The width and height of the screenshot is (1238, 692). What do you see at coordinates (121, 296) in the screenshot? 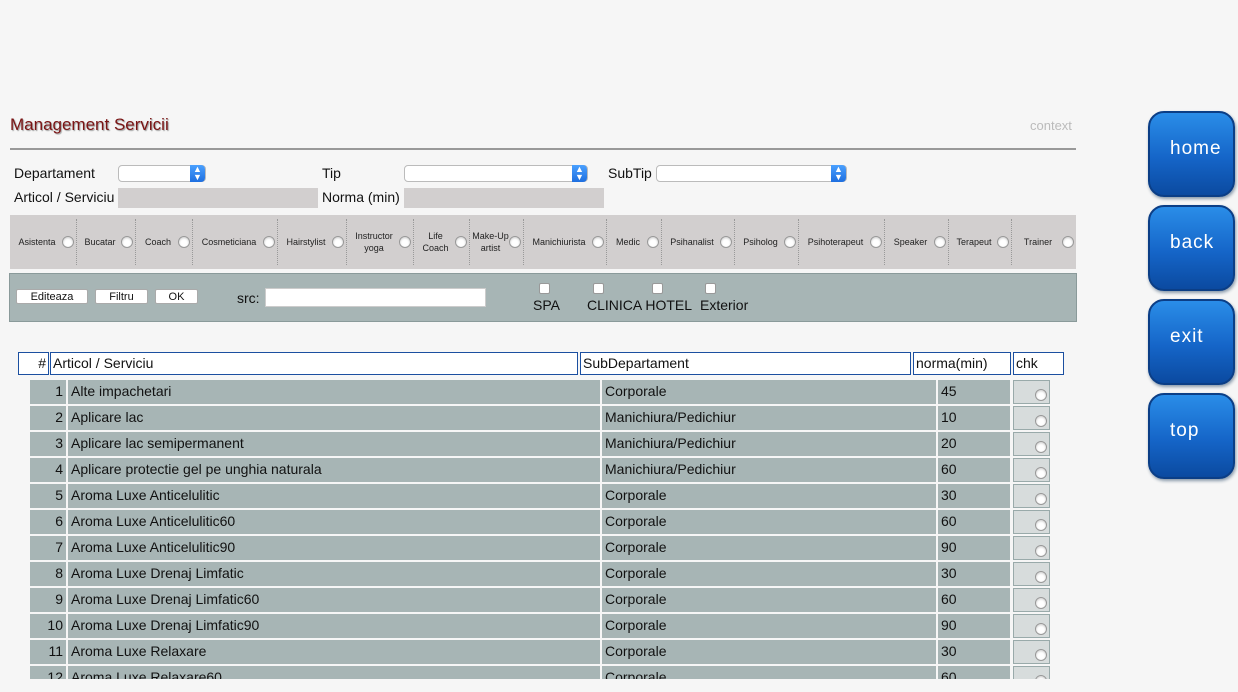
I see `filter-button: Filtru` at bounding box center [121, 296].